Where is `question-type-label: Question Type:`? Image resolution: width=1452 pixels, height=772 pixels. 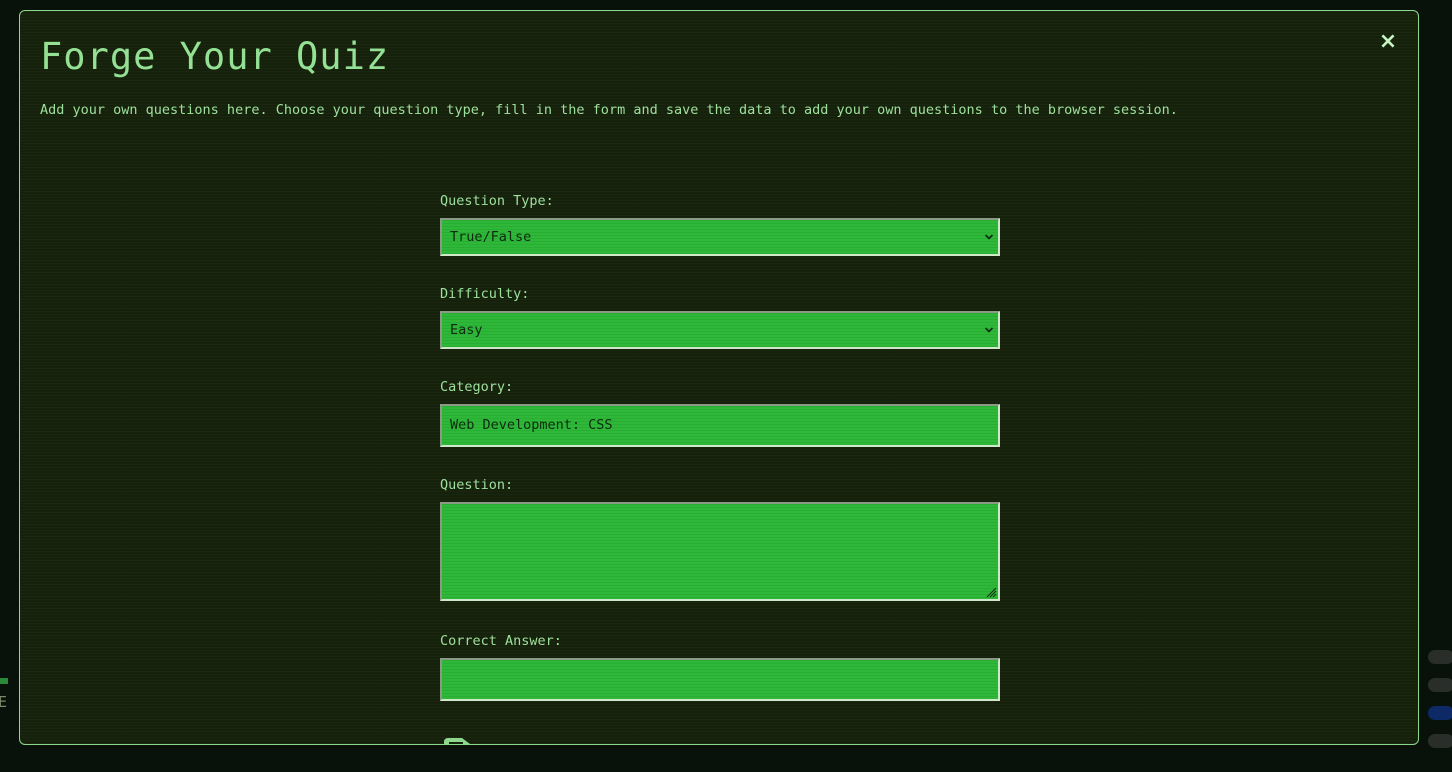
question-type-label: Question Type: is located at coordinates (497, 201).